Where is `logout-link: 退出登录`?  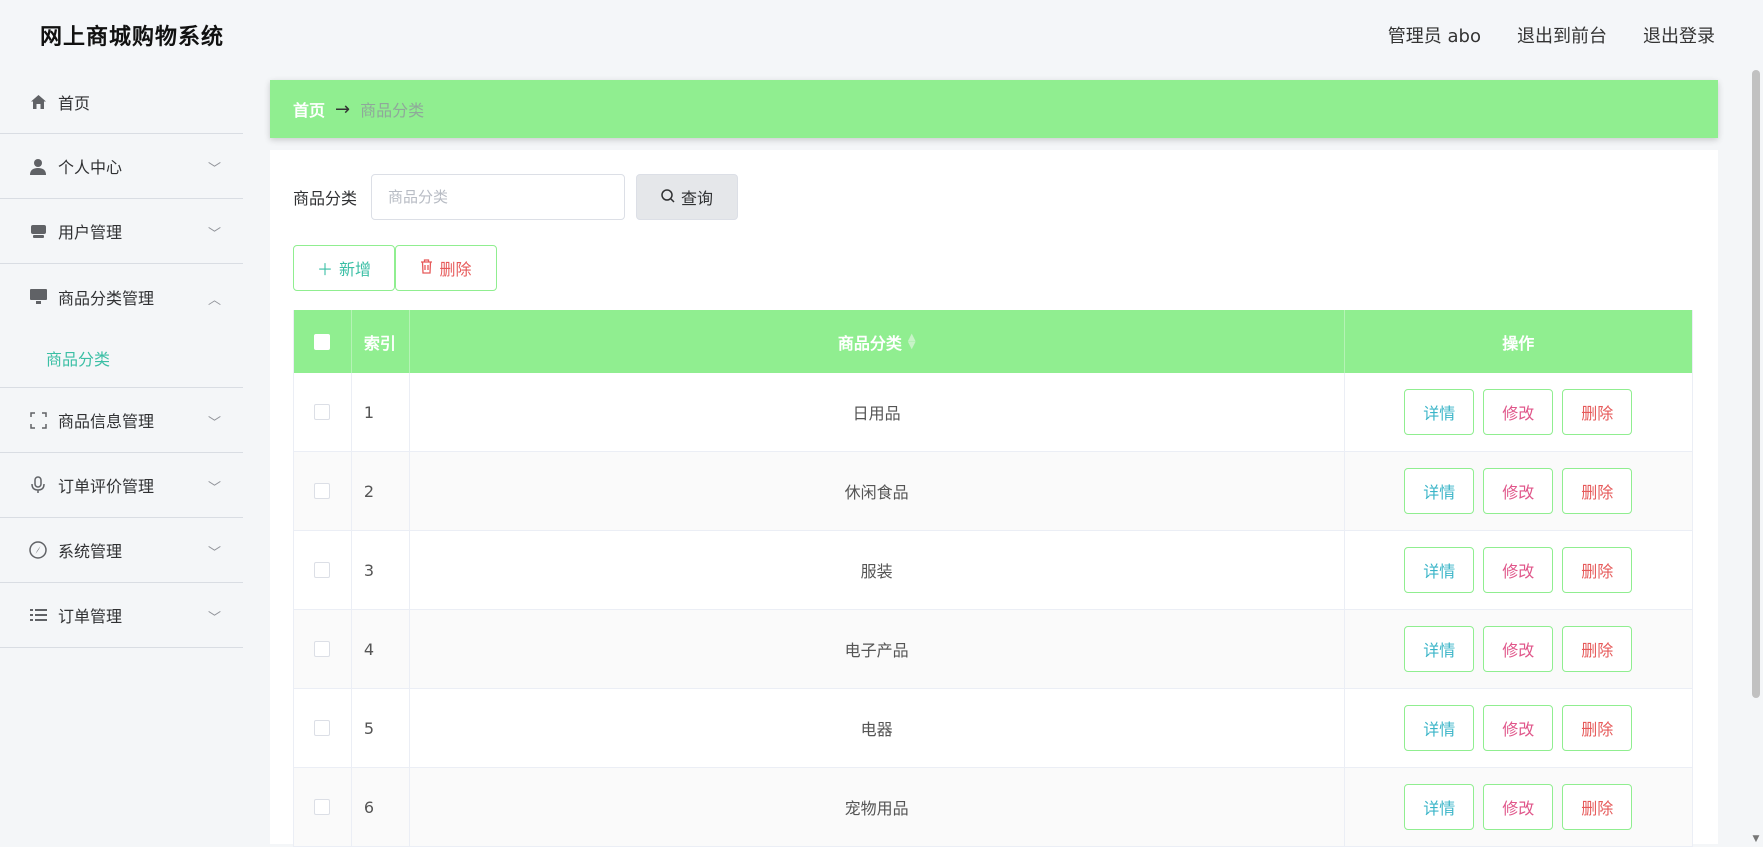
logout-link: 退出登录 is located at coordinates (1679, 35).